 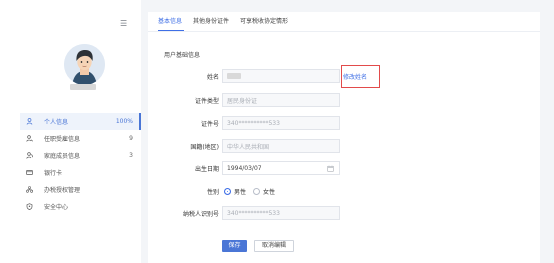 What do you see at coordinates (27, 121) in the screenshot?
I see `user-icon` at bounding box center [27, 121].